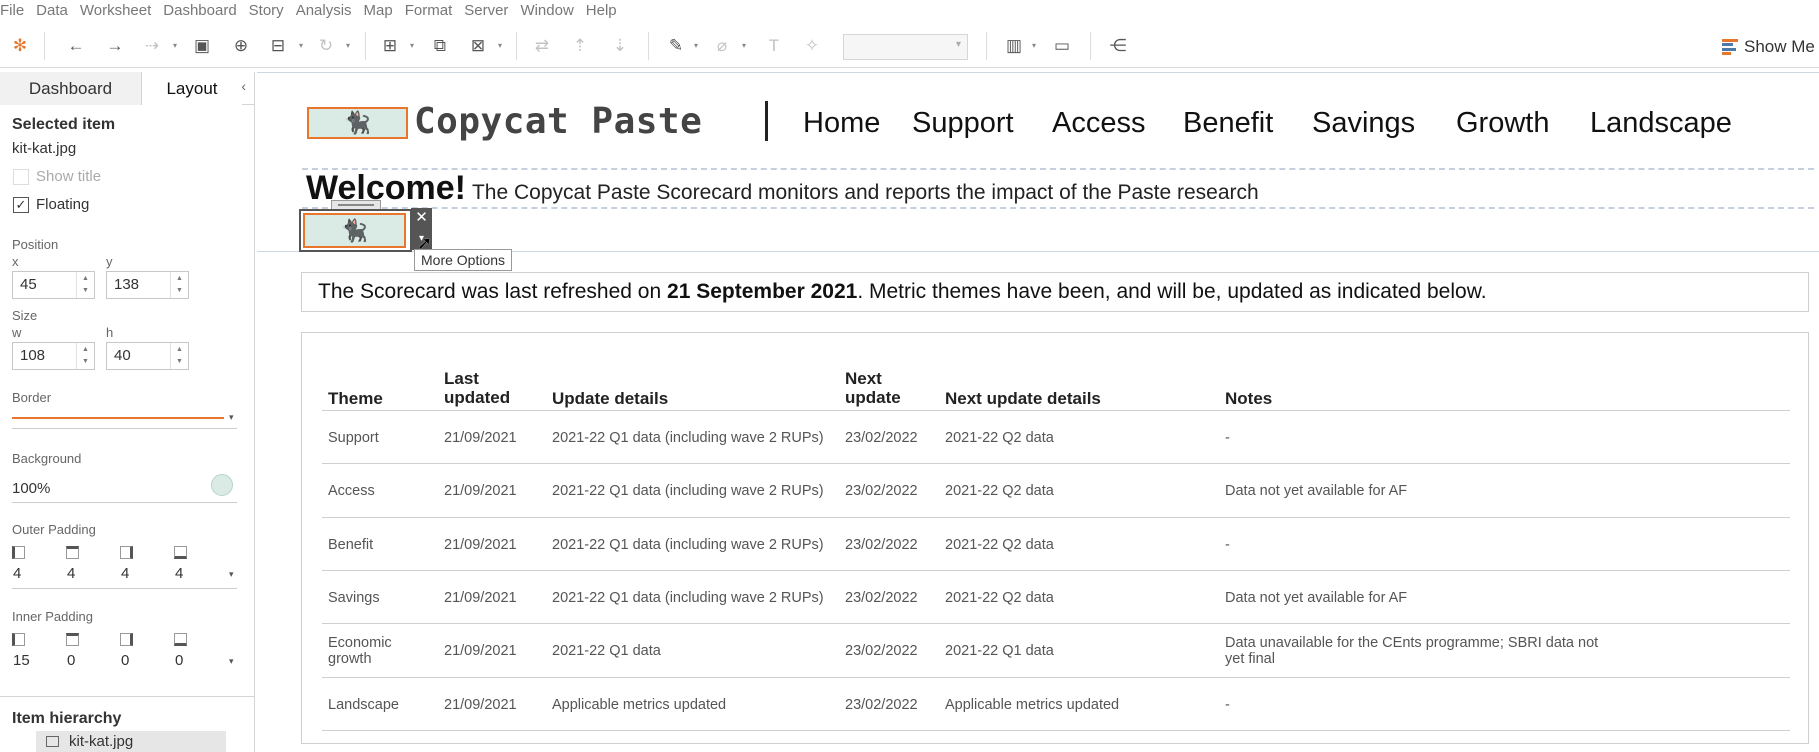 The image size is (1819, 752). Describe the element at coordinates (222, 485) in the screenshot. I see `background-color-swatch` at that location.